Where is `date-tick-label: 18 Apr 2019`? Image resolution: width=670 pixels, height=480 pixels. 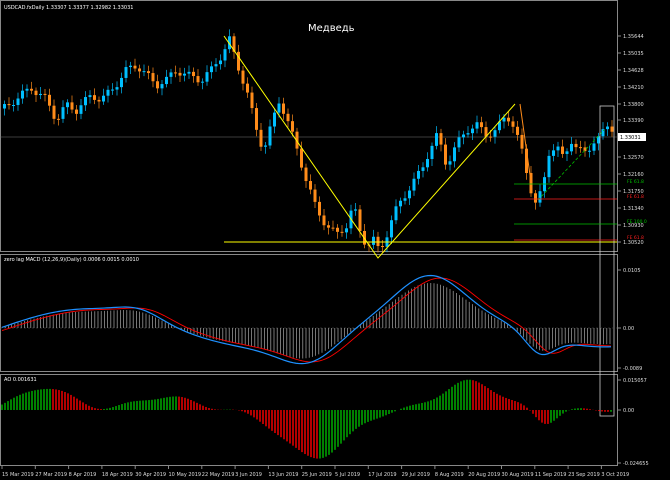
date-tick-label: 18 Apr 2019 is located at coordinates (117, 475).